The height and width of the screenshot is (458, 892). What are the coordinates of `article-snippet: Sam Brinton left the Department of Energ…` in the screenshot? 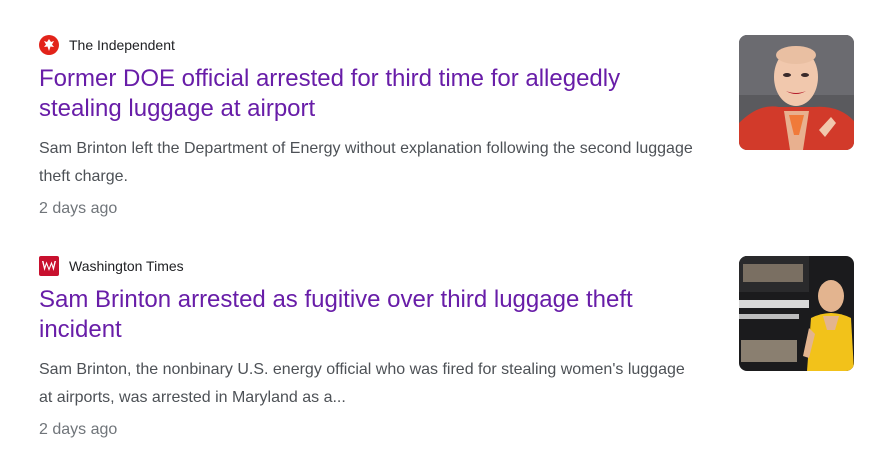 It's located at (366, 162).